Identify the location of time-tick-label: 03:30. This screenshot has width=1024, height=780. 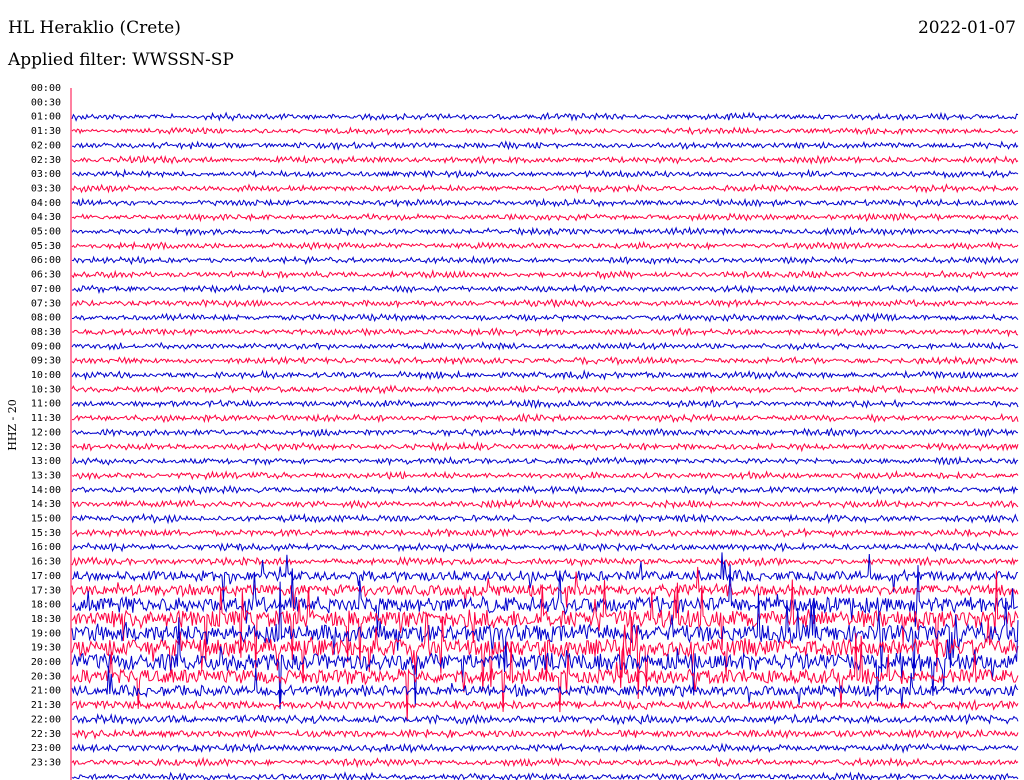
(46, 188).